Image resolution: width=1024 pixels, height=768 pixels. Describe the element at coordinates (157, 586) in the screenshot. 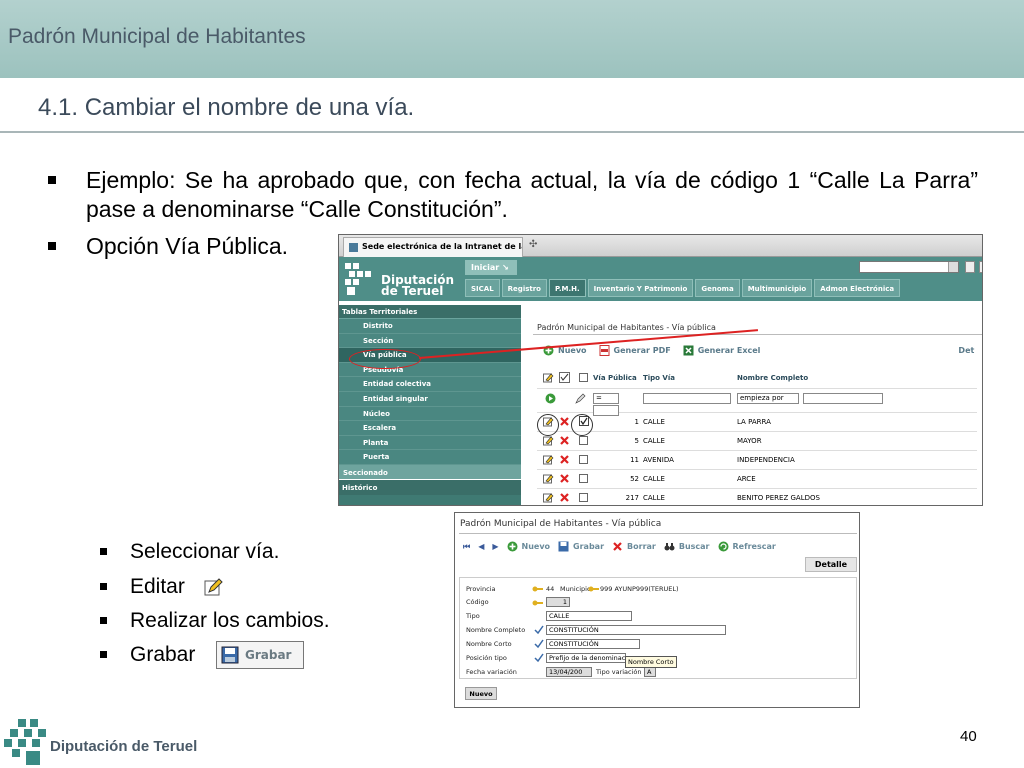

I see `sub-bullet-text: Editar` at that location.